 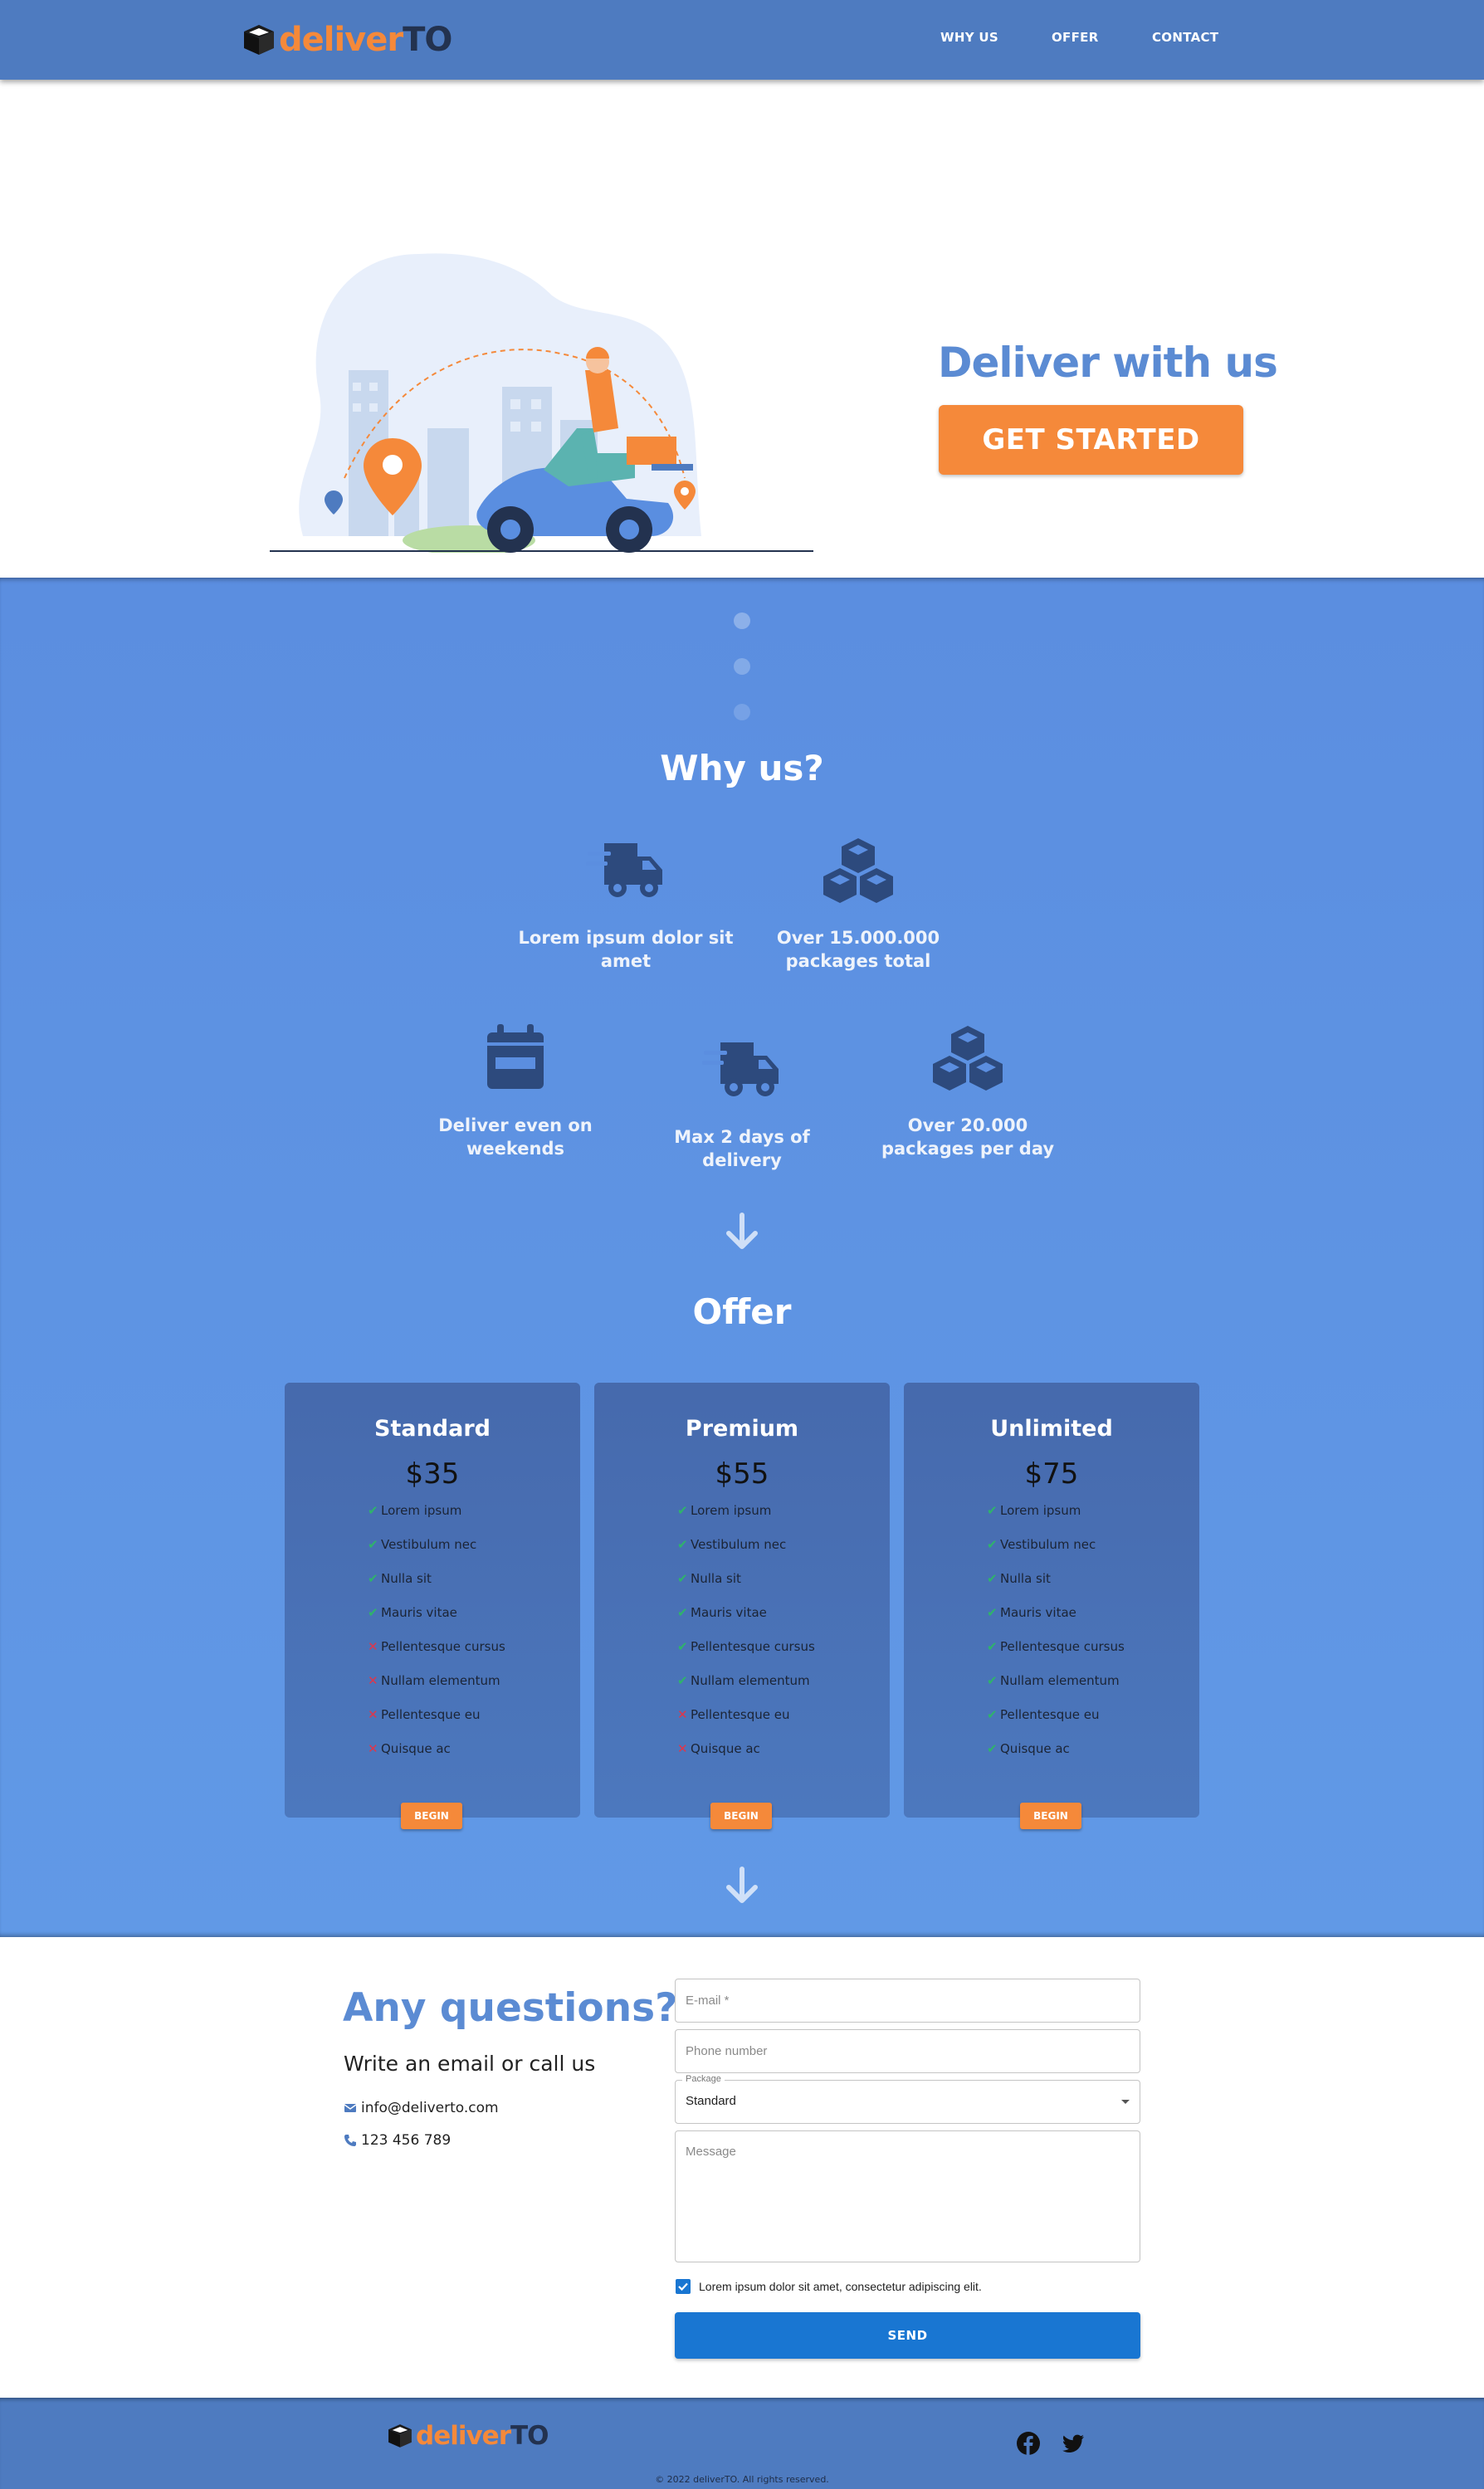 I want to click on package-select-label: Package, so click(x=703, y=2079).